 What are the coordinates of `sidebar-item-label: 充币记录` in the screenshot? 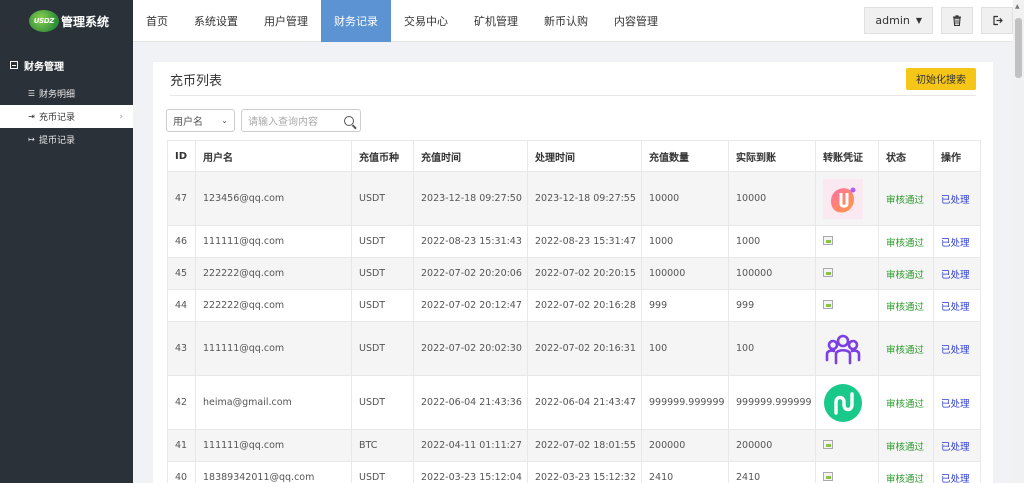 It's located at (57, 118).